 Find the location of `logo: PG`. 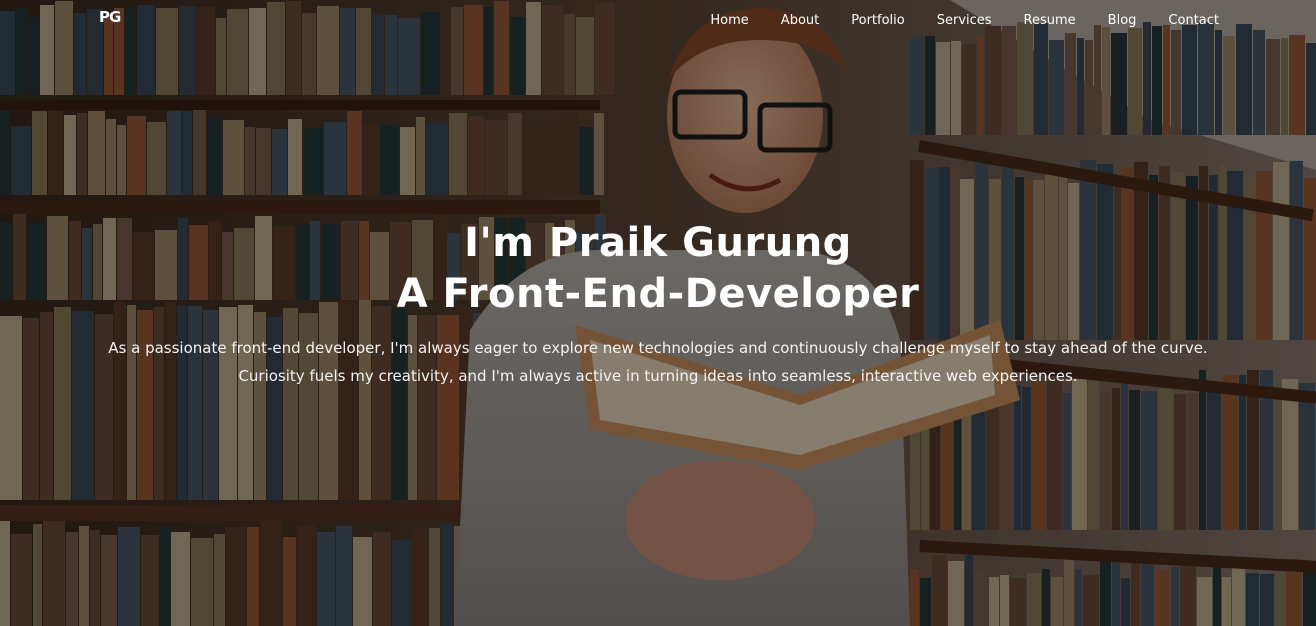

logo: PG is located at coordinates (110, 17).